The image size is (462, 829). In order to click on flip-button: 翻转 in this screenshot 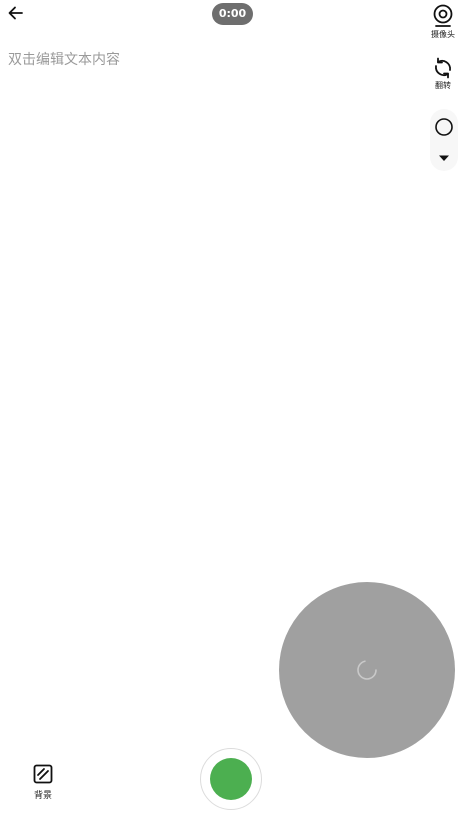, I will do `click(443, 74)`.